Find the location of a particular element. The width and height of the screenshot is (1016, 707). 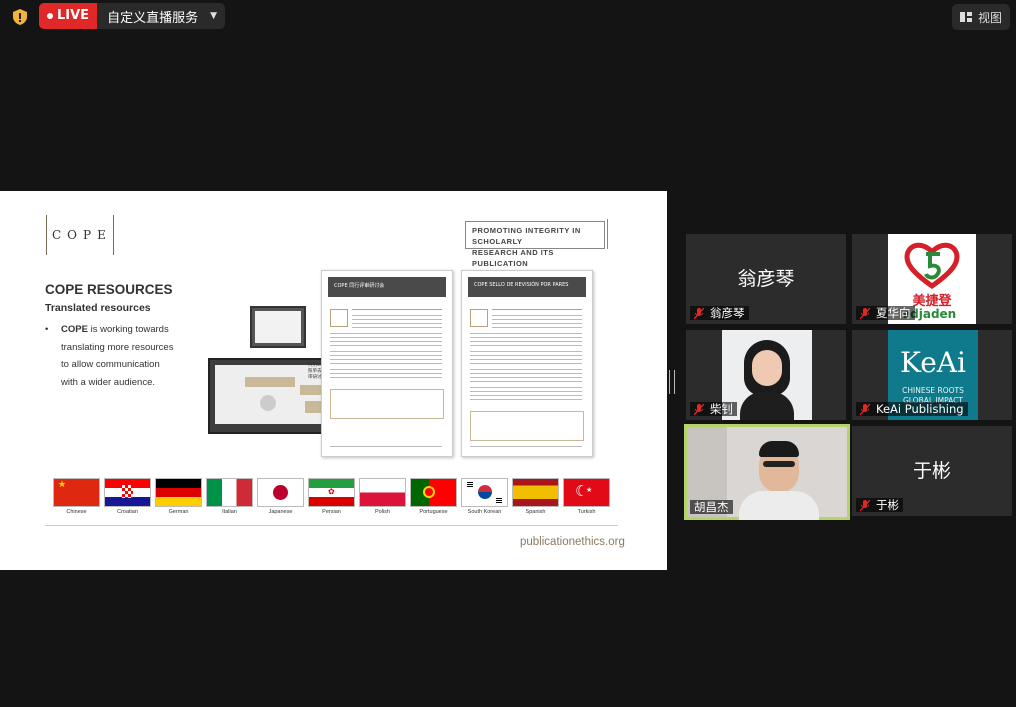

promo-line-2: RESEARCH AND ITS PUBLICATION is located at coordinates (513, 258).